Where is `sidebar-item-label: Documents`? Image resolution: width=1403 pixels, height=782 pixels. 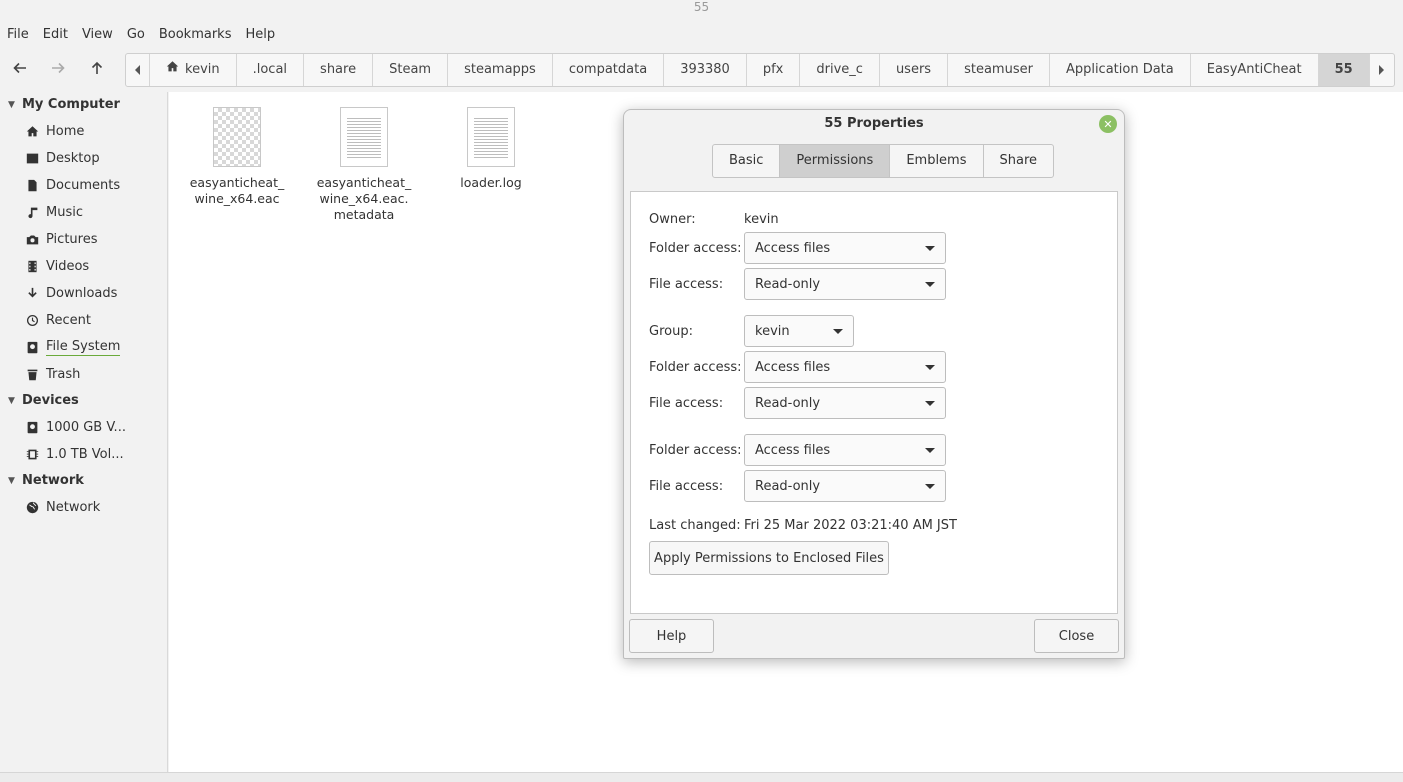 sidebar-item-label: Documents is located at coordinates (83, 185).